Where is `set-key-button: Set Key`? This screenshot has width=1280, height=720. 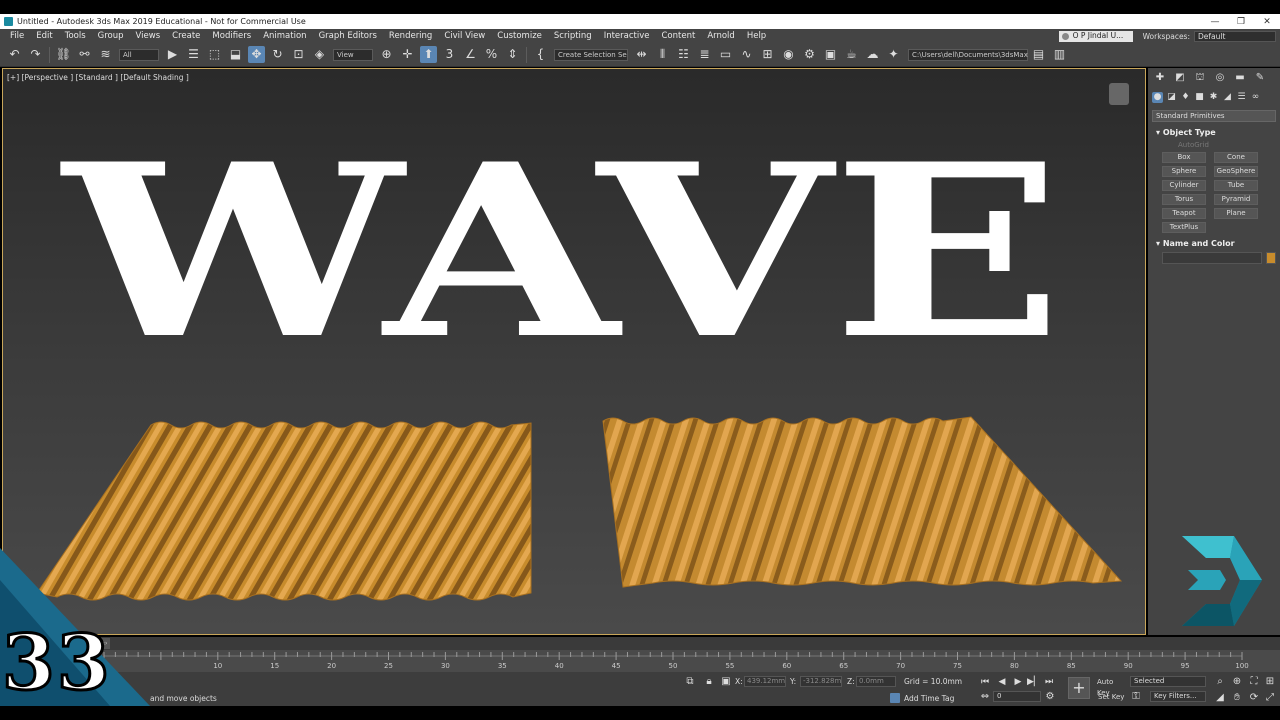
set-key-button: Set Key is located at coordinates (1112, 697).